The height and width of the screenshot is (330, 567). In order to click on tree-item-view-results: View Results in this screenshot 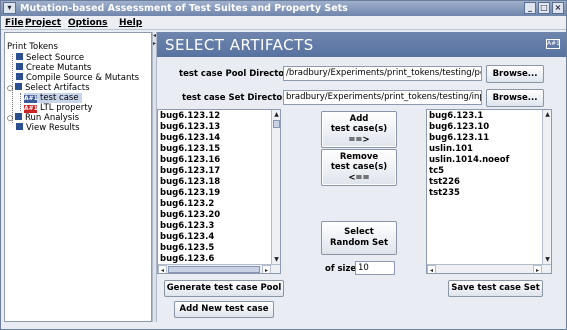, I will do `click(48, 128)`.